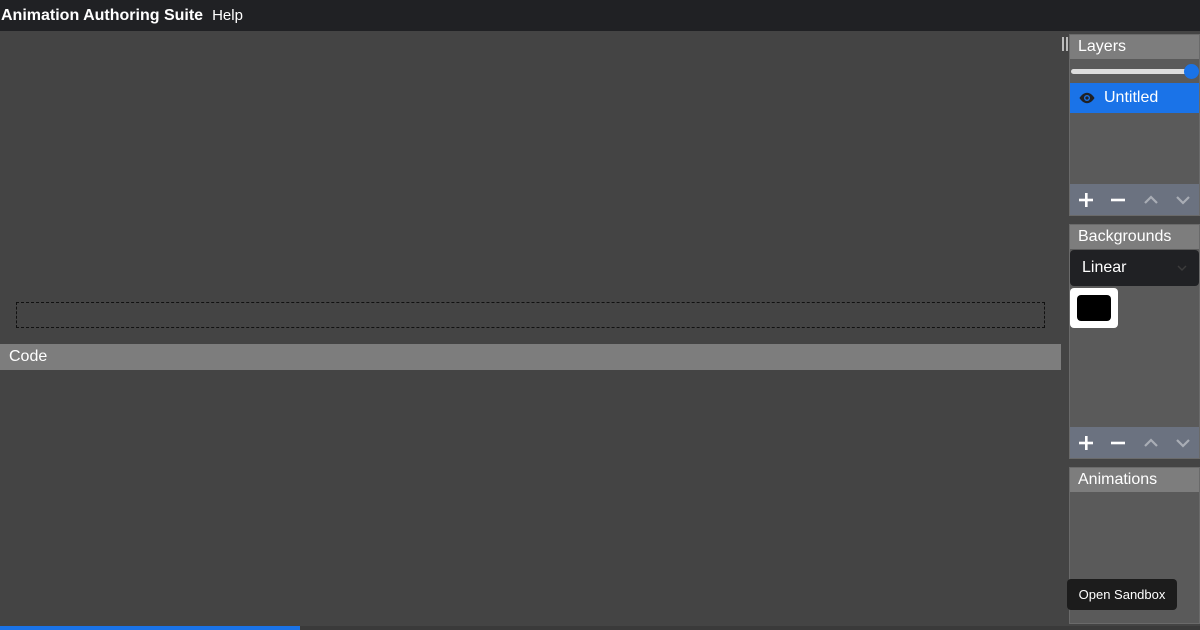 This screenshot has width=1200, height=630. I want to click on panel-resize-handle, so click(1065, 44).